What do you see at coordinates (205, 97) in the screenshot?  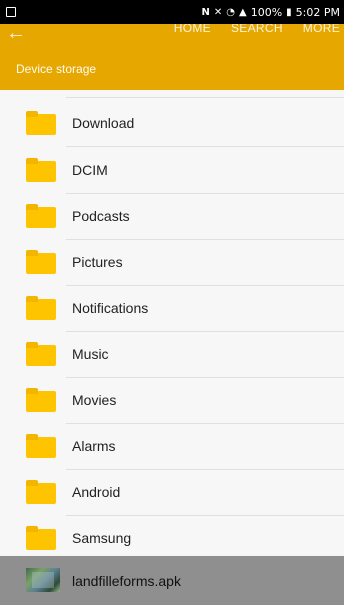 I see `list-divider` at bounding box center [205, 97].